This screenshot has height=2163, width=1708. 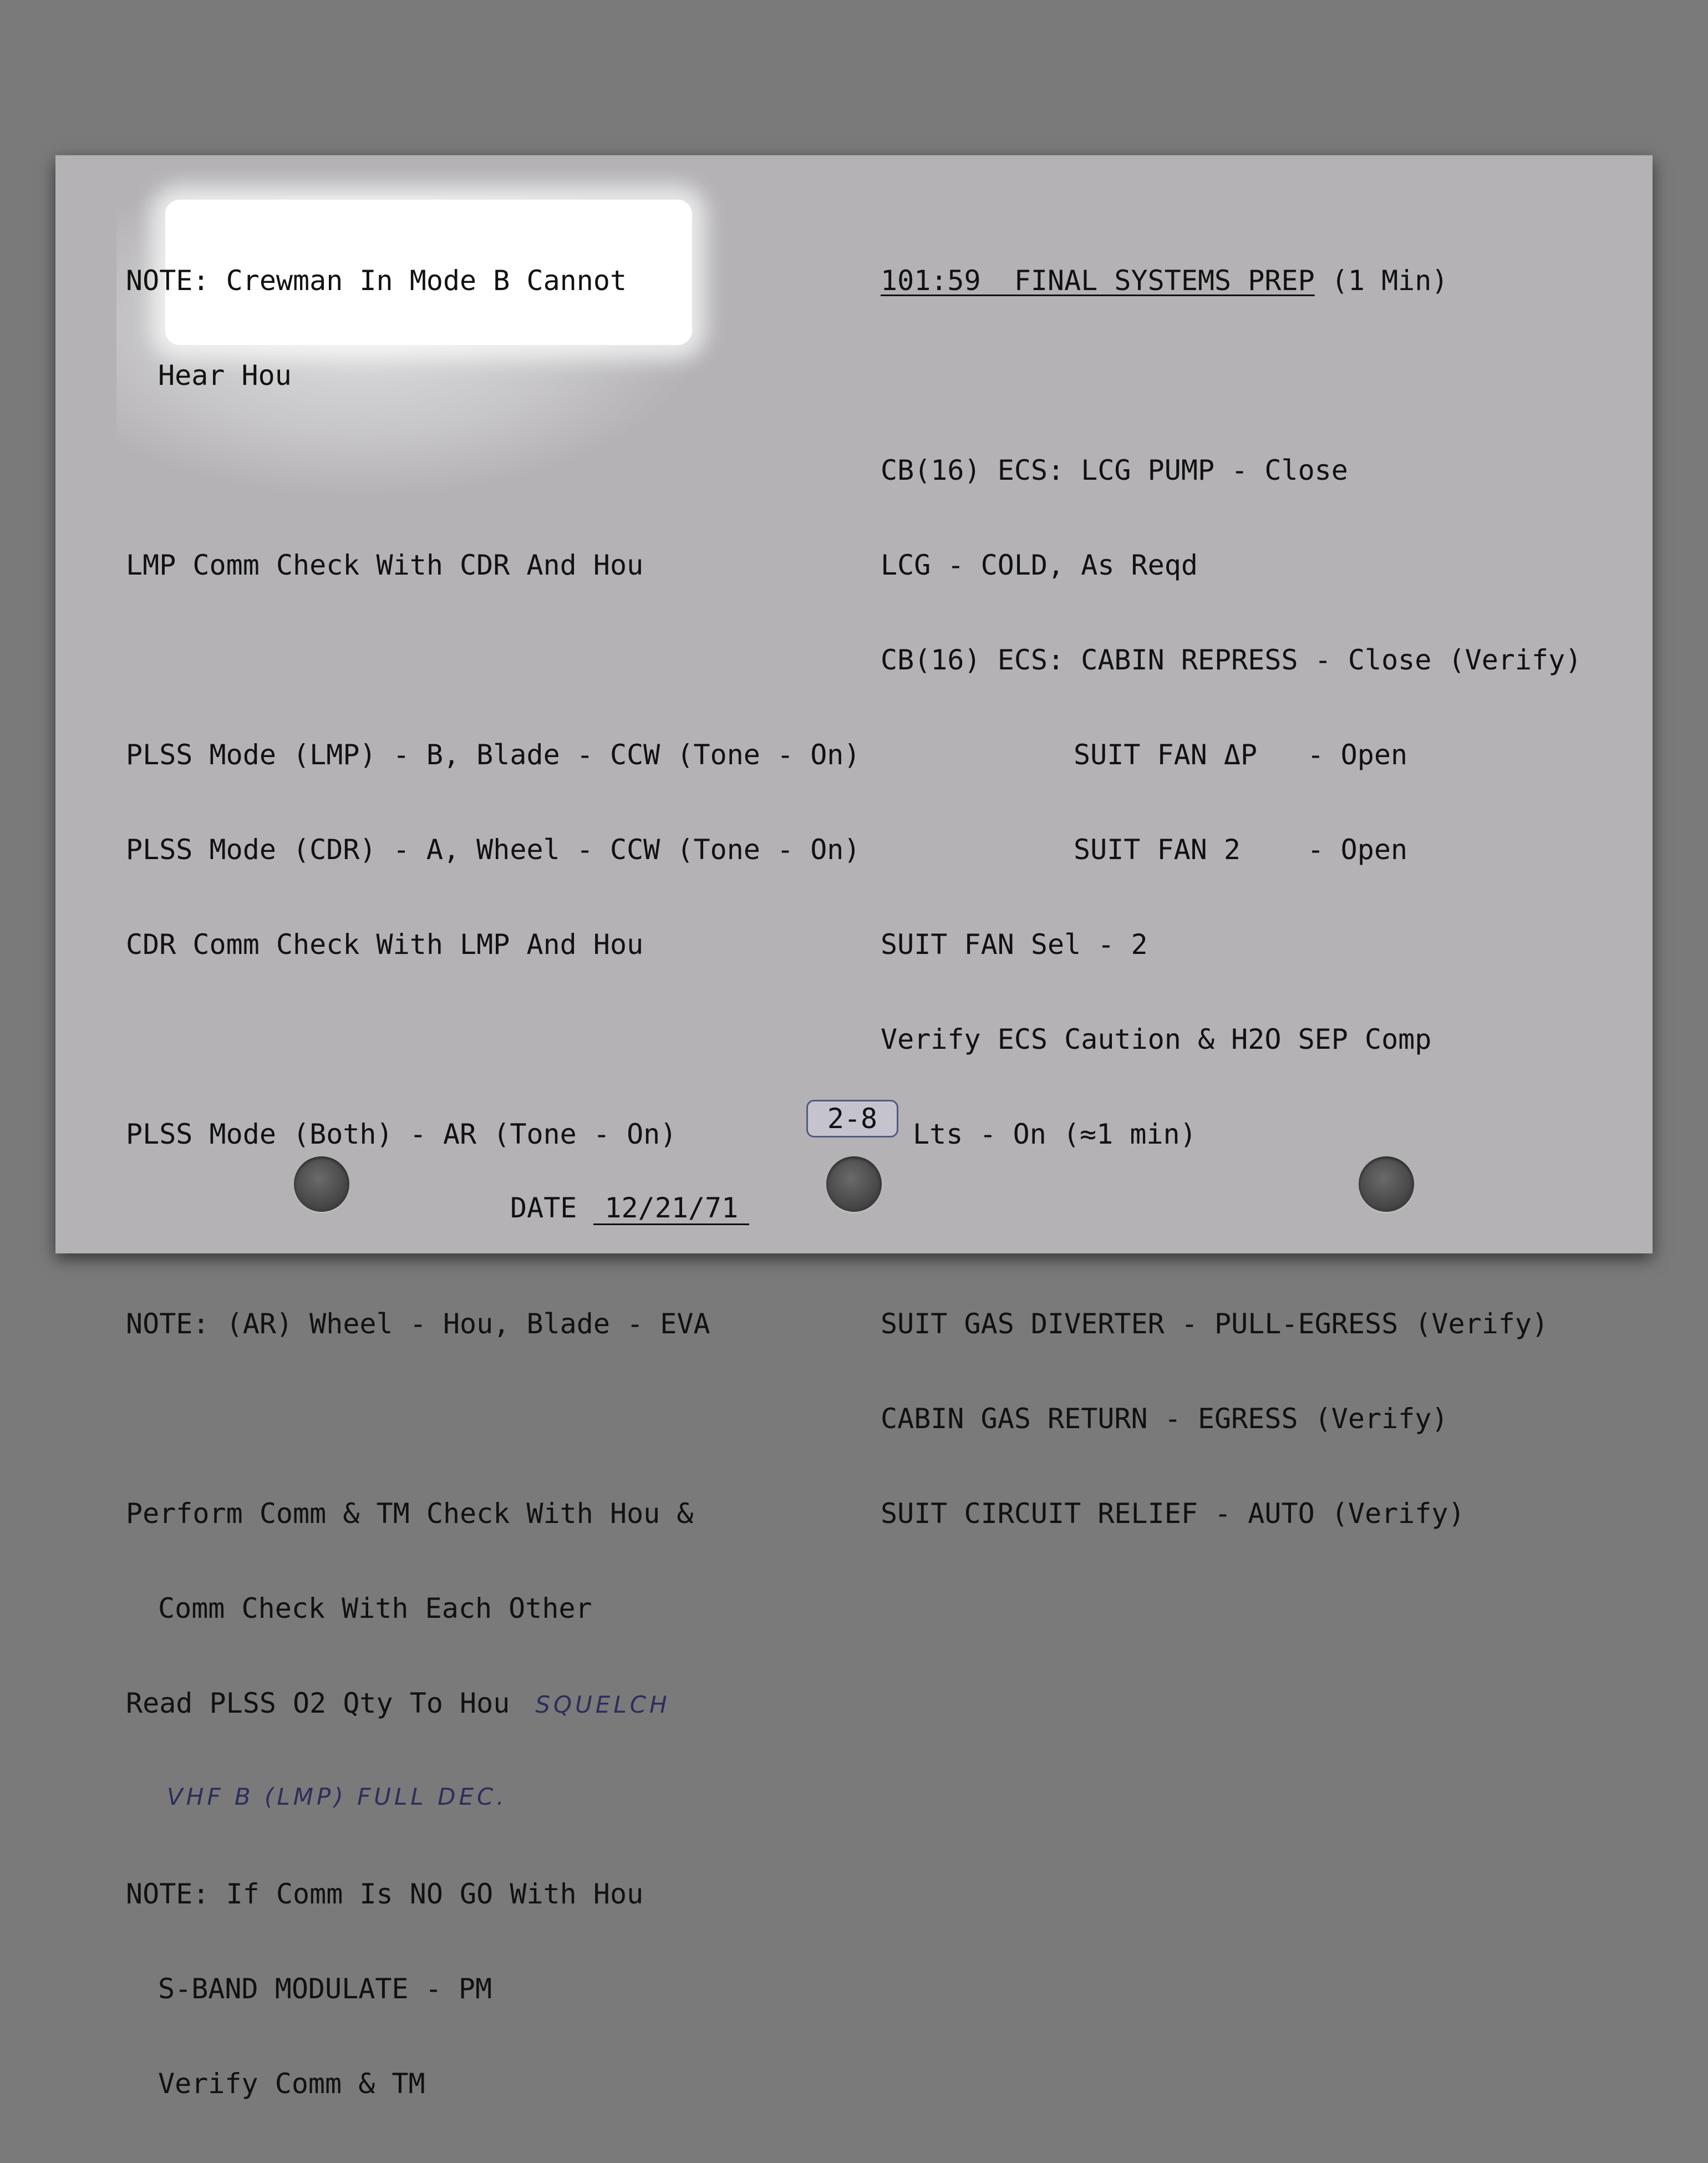 I want to click on suit-fan-sel: SUIT FAN Sel - 2, so click(x=1014, y=945).